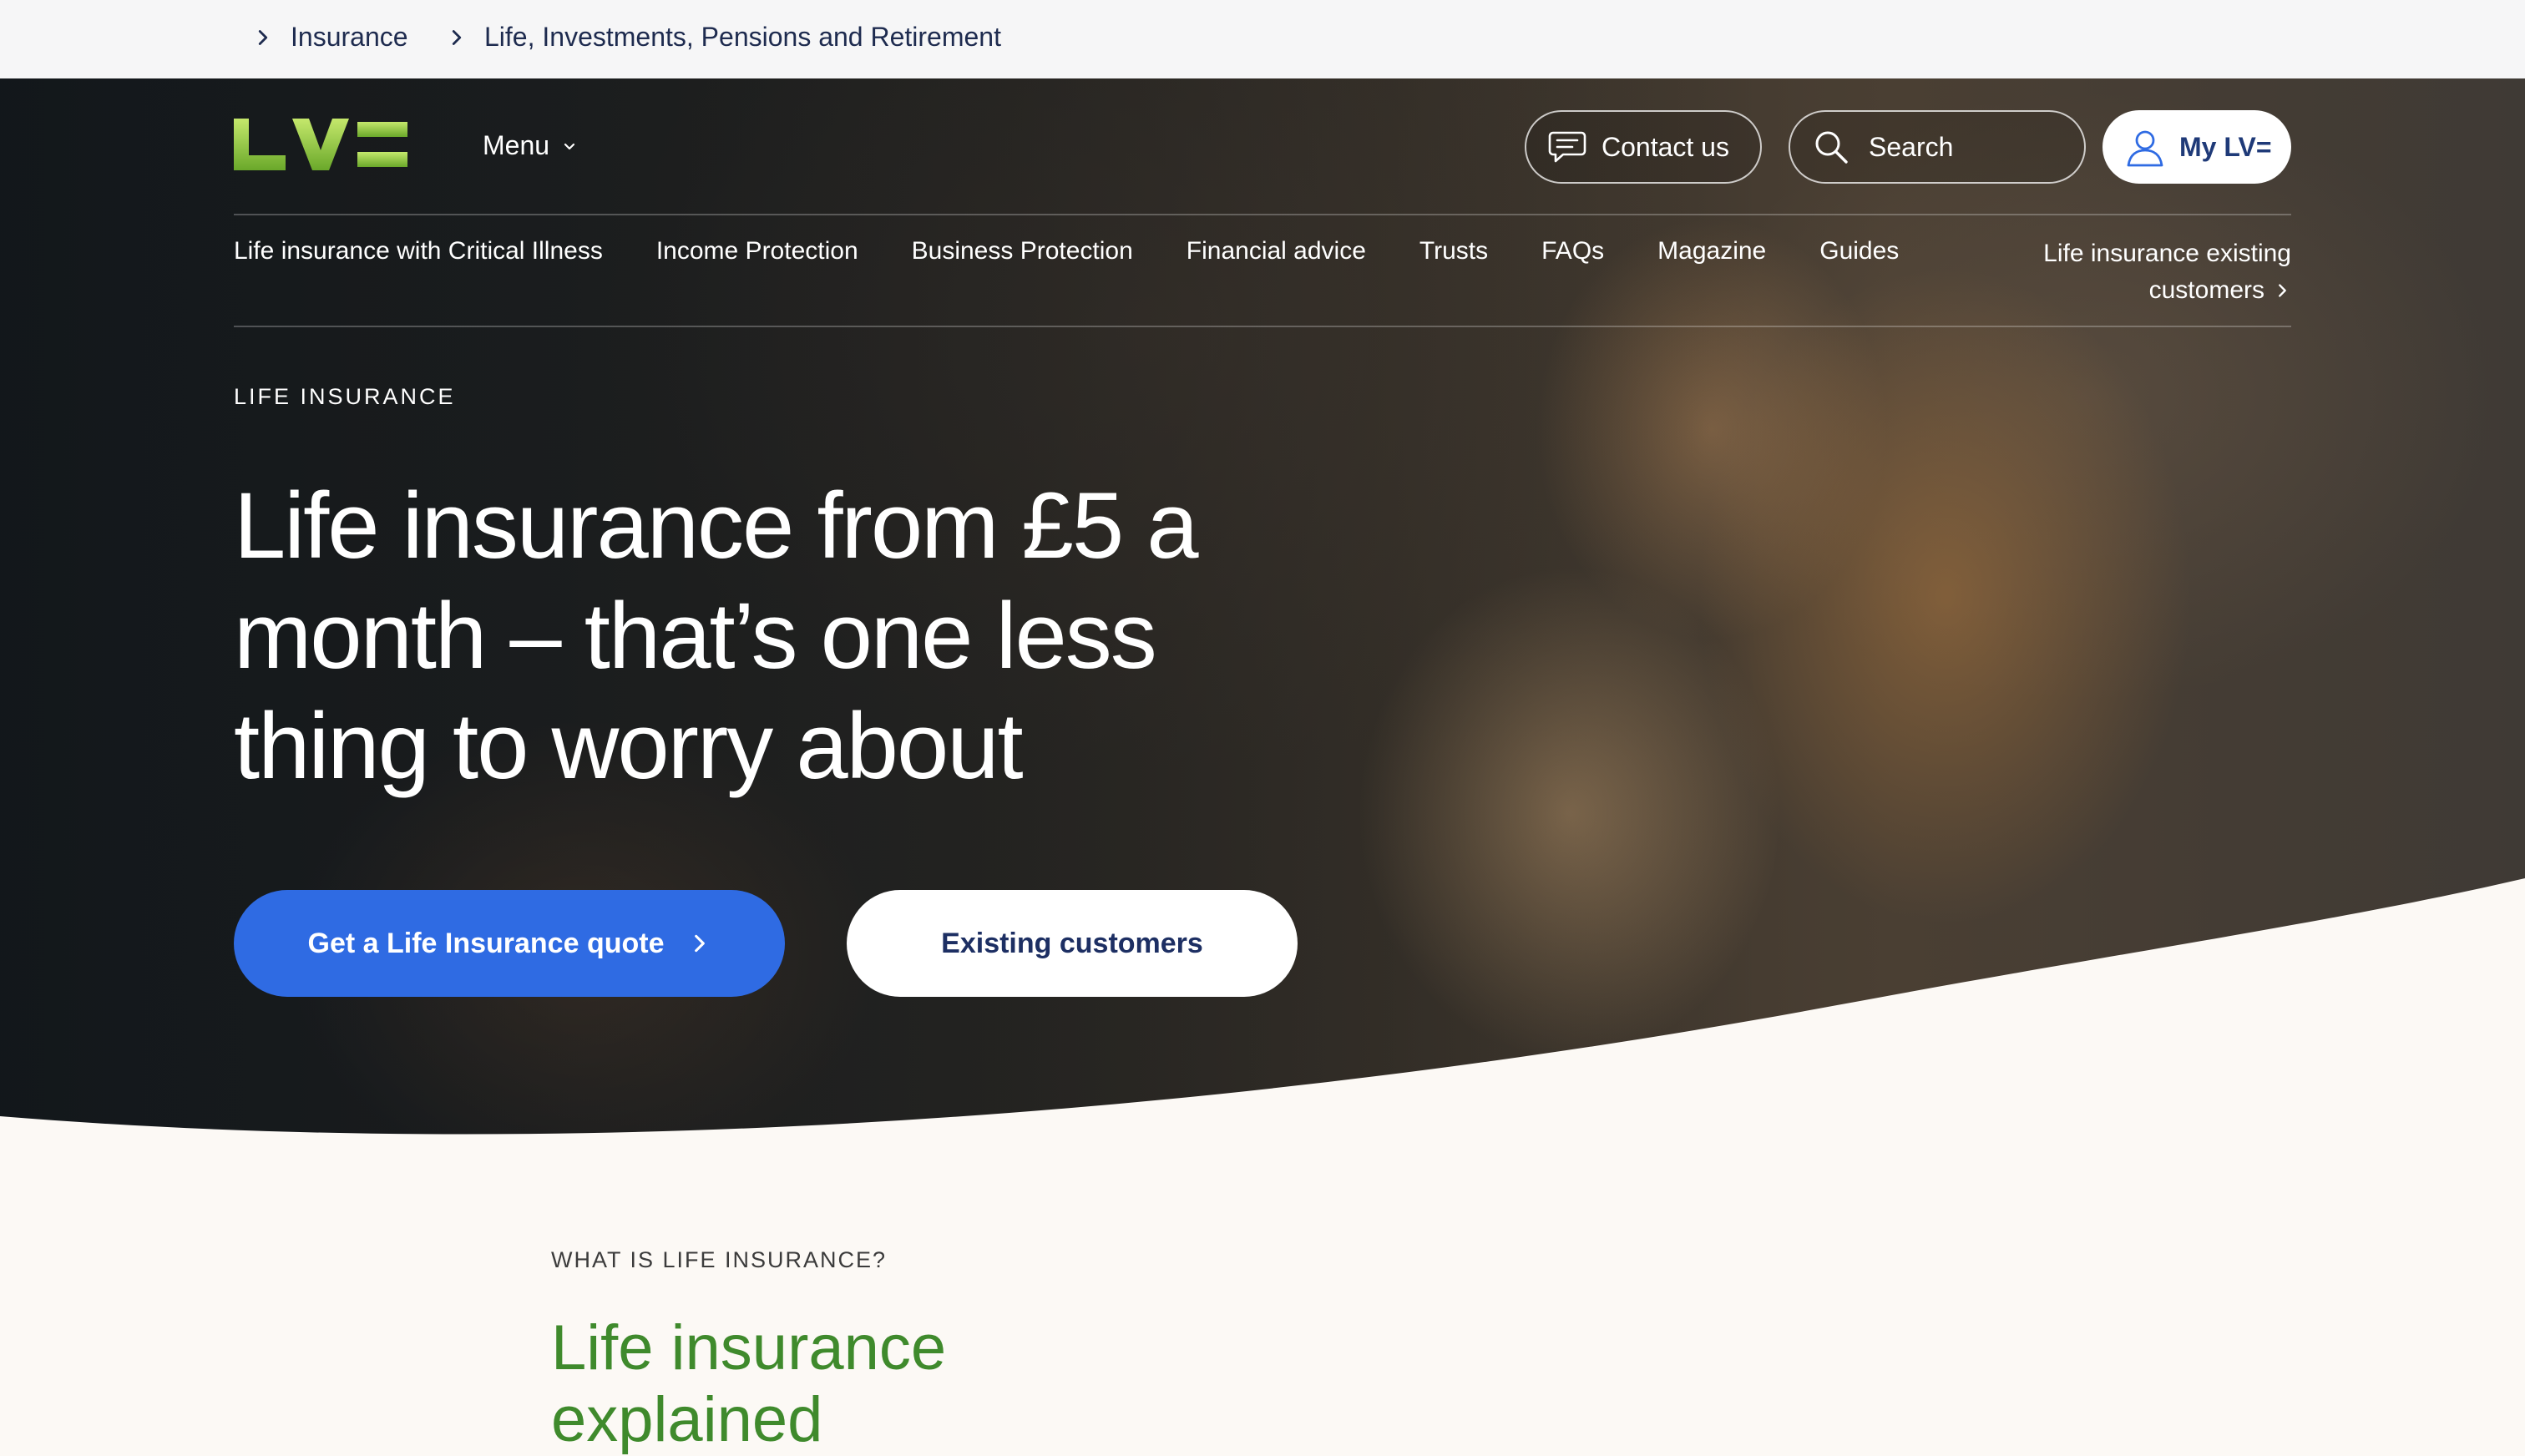 The image size is (2525, 1456). I want to click on existing-customers-label: Existing customers, so click(1072, 943).